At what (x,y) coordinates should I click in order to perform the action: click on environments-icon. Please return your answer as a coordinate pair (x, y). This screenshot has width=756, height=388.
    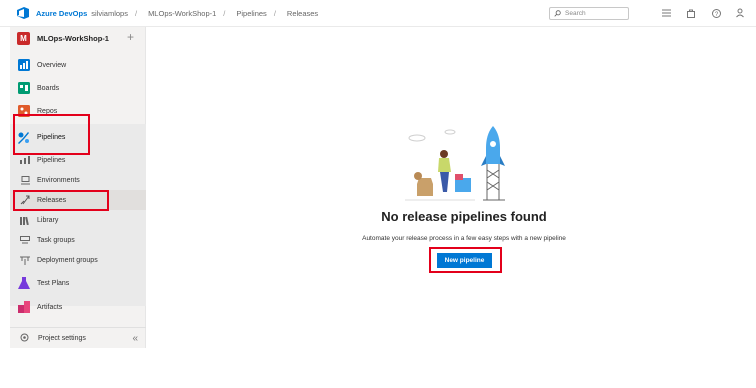
    Looking at the image, I should click on (25, 180).